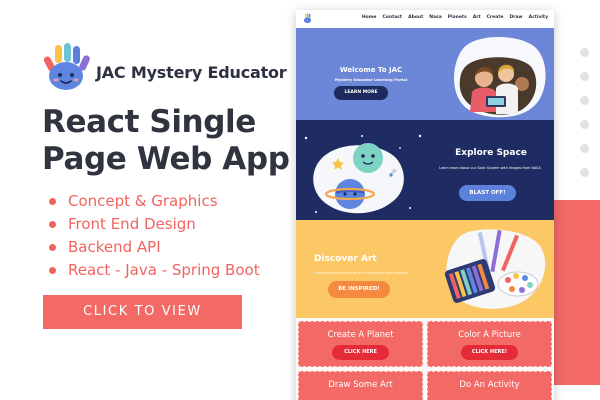  Describe the element at coordinates (495, 269) in the screenshot. I see `art-supplies-icon` at that location.